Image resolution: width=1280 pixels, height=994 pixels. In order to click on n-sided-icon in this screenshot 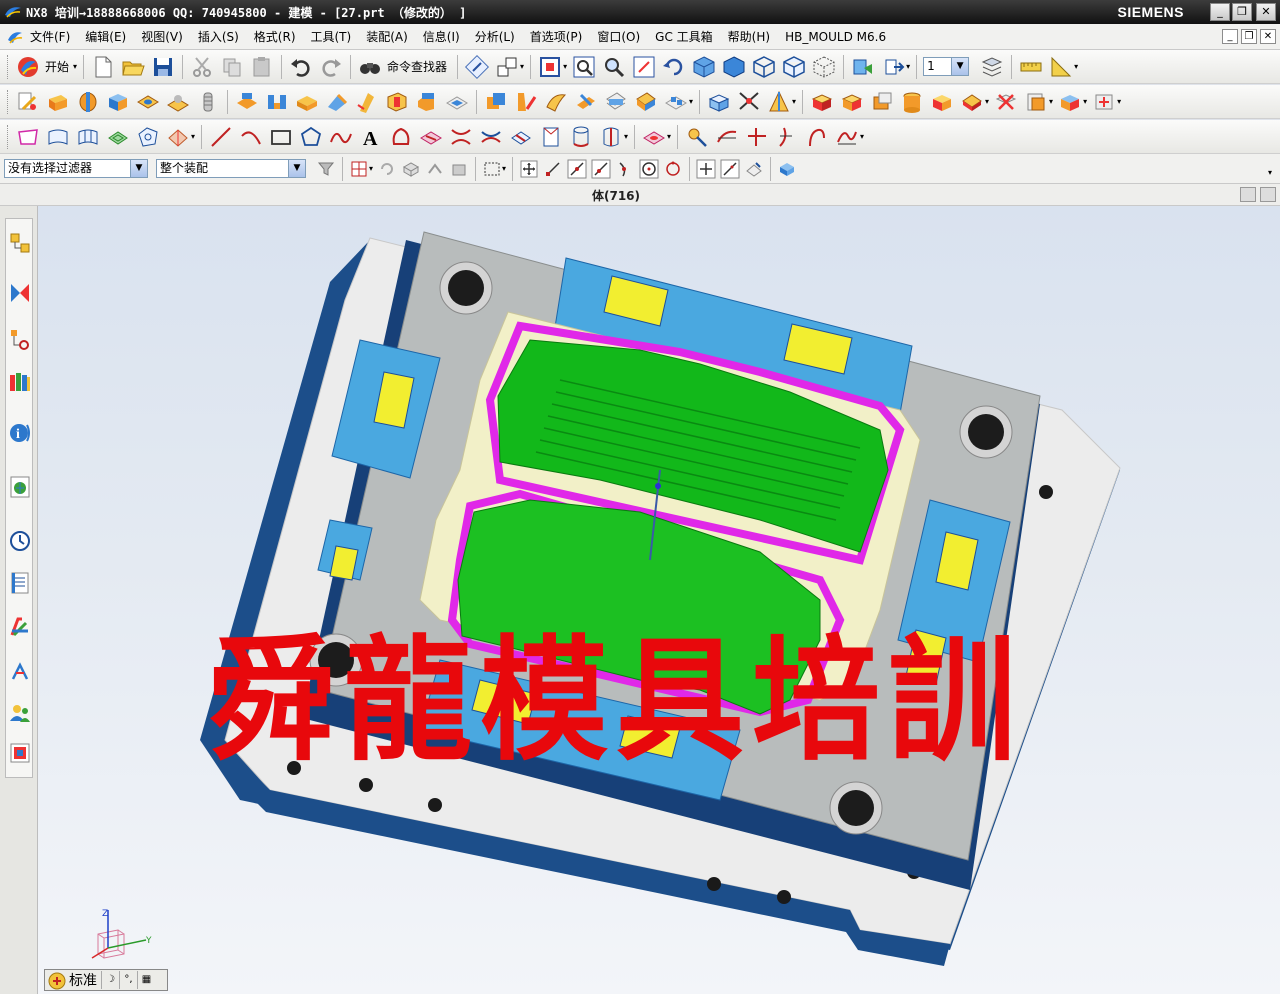, I will do `click(148, 137)`.